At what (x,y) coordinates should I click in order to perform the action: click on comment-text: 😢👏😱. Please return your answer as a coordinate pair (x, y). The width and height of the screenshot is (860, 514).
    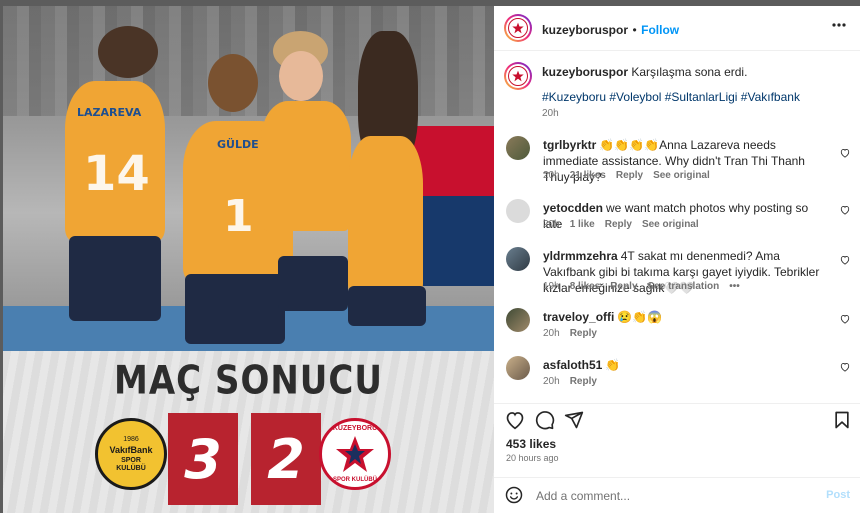
    Looking at the image, I should click on (640, 317).